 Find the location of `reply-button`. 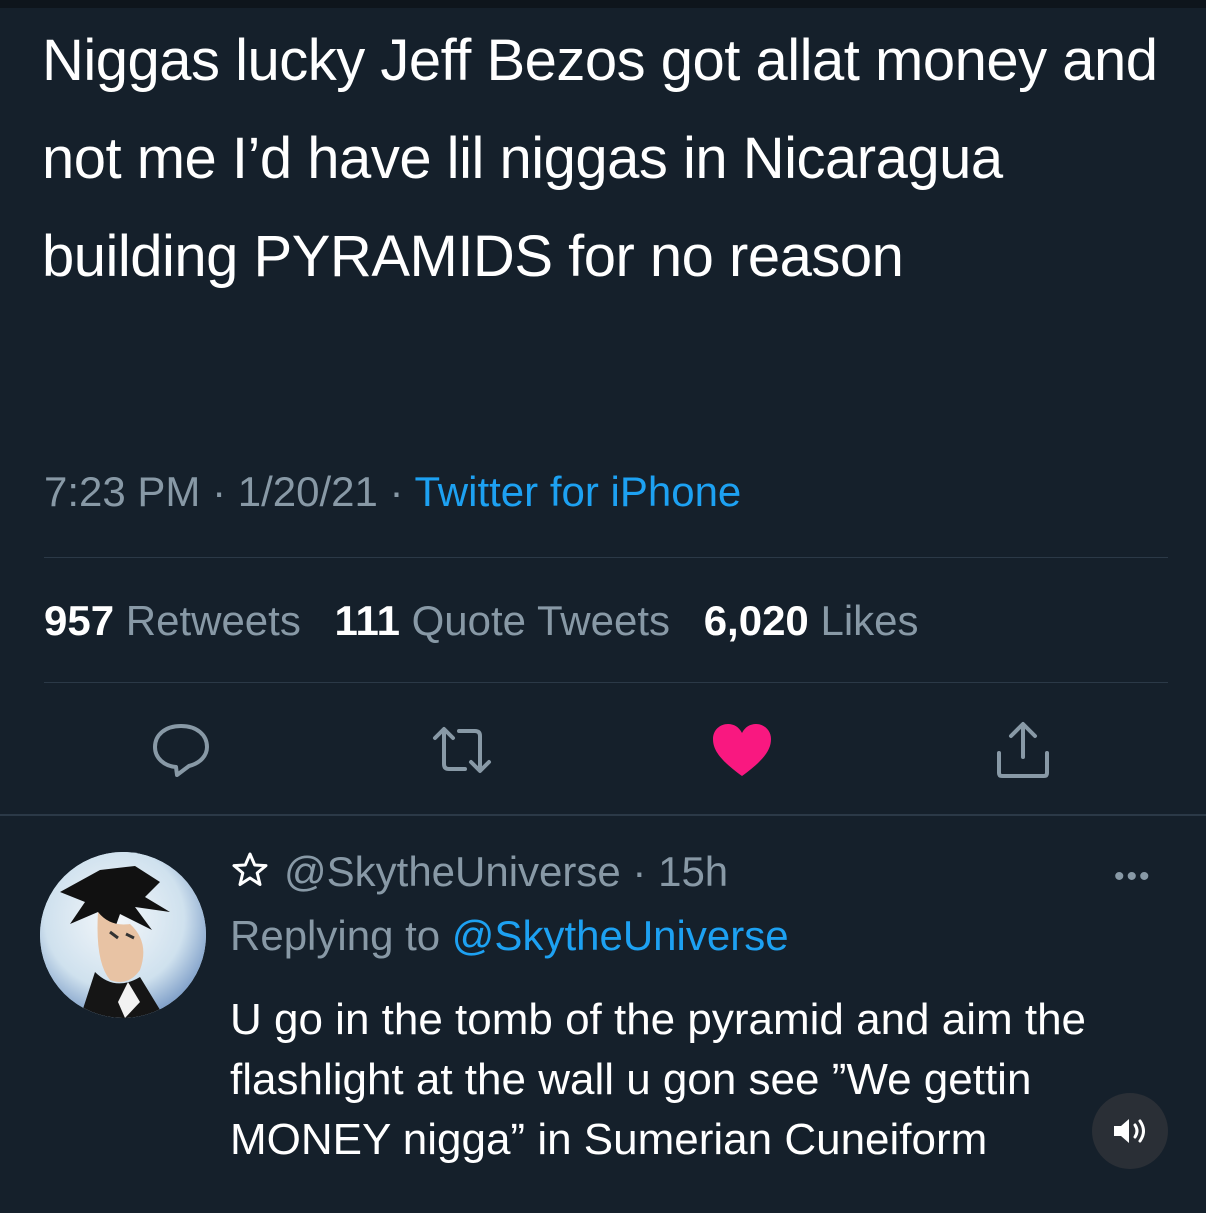

reply-button is located at coordinates (181, 750).